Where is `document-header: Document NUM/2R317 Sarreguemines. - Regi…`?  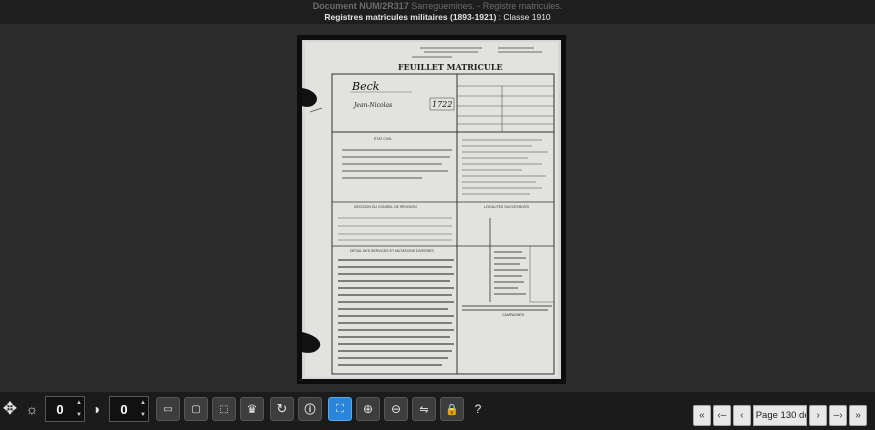 document-header: Document NUM/2R317 Sarreguemines. - Regi… is located at coordinates (437, 12).